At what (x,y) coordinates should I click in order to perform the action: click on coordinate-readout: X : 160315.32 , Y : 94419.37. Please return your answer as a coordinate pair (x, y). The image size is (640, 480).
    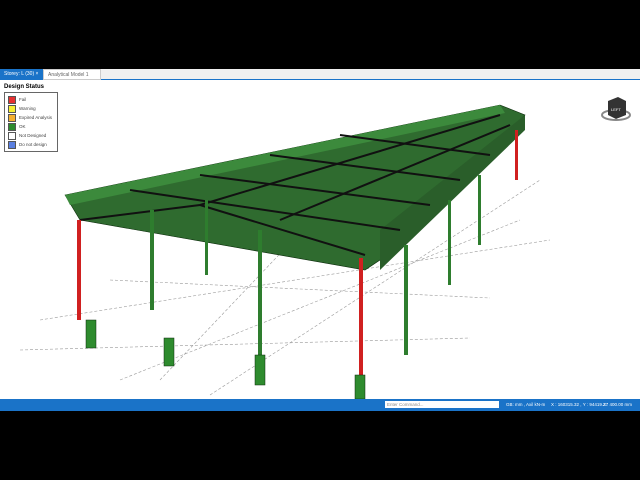
    Looking at the image, I should click on (580, 404).